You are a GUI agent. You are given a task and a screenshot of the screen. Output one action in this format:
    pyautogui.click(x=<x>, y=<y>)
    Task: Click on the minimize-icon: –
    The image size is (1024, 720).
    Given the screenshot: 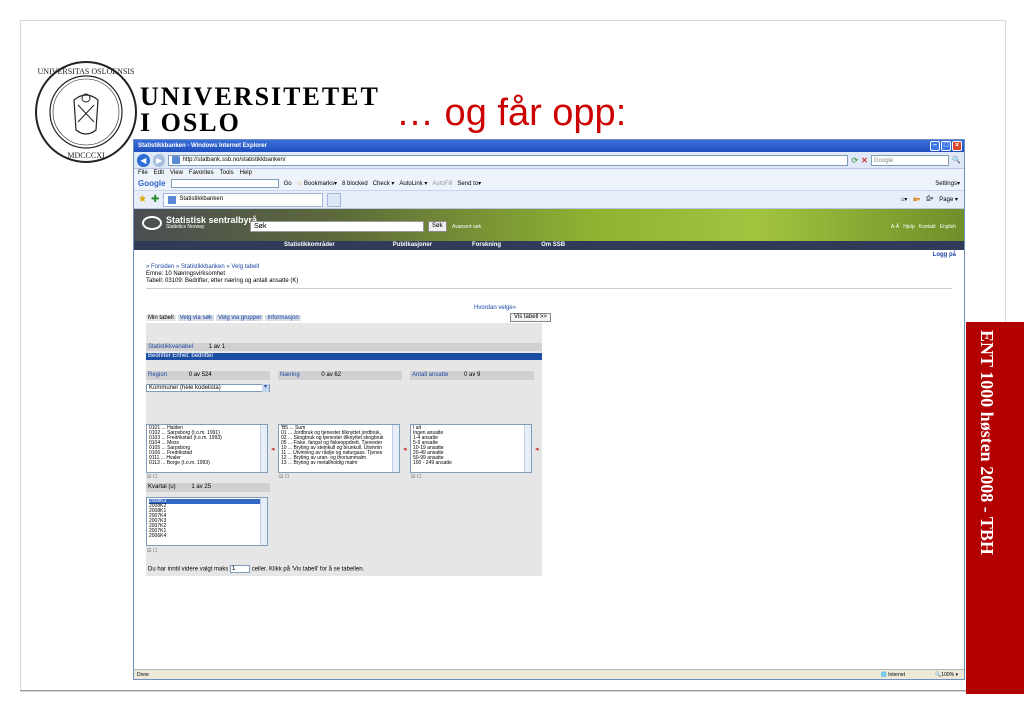 What is the action you would take?
    pyautogui.click(x=935, y=146)
    